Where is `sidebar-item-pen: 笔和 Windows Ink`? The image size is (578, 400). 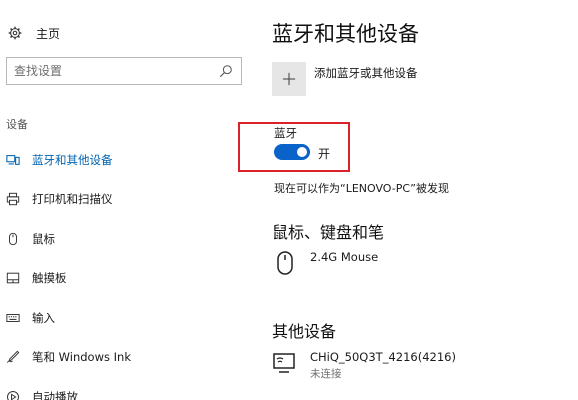
sidebar-item-pen: 笔和 Windows Ink is located at coordinates (131, 358).